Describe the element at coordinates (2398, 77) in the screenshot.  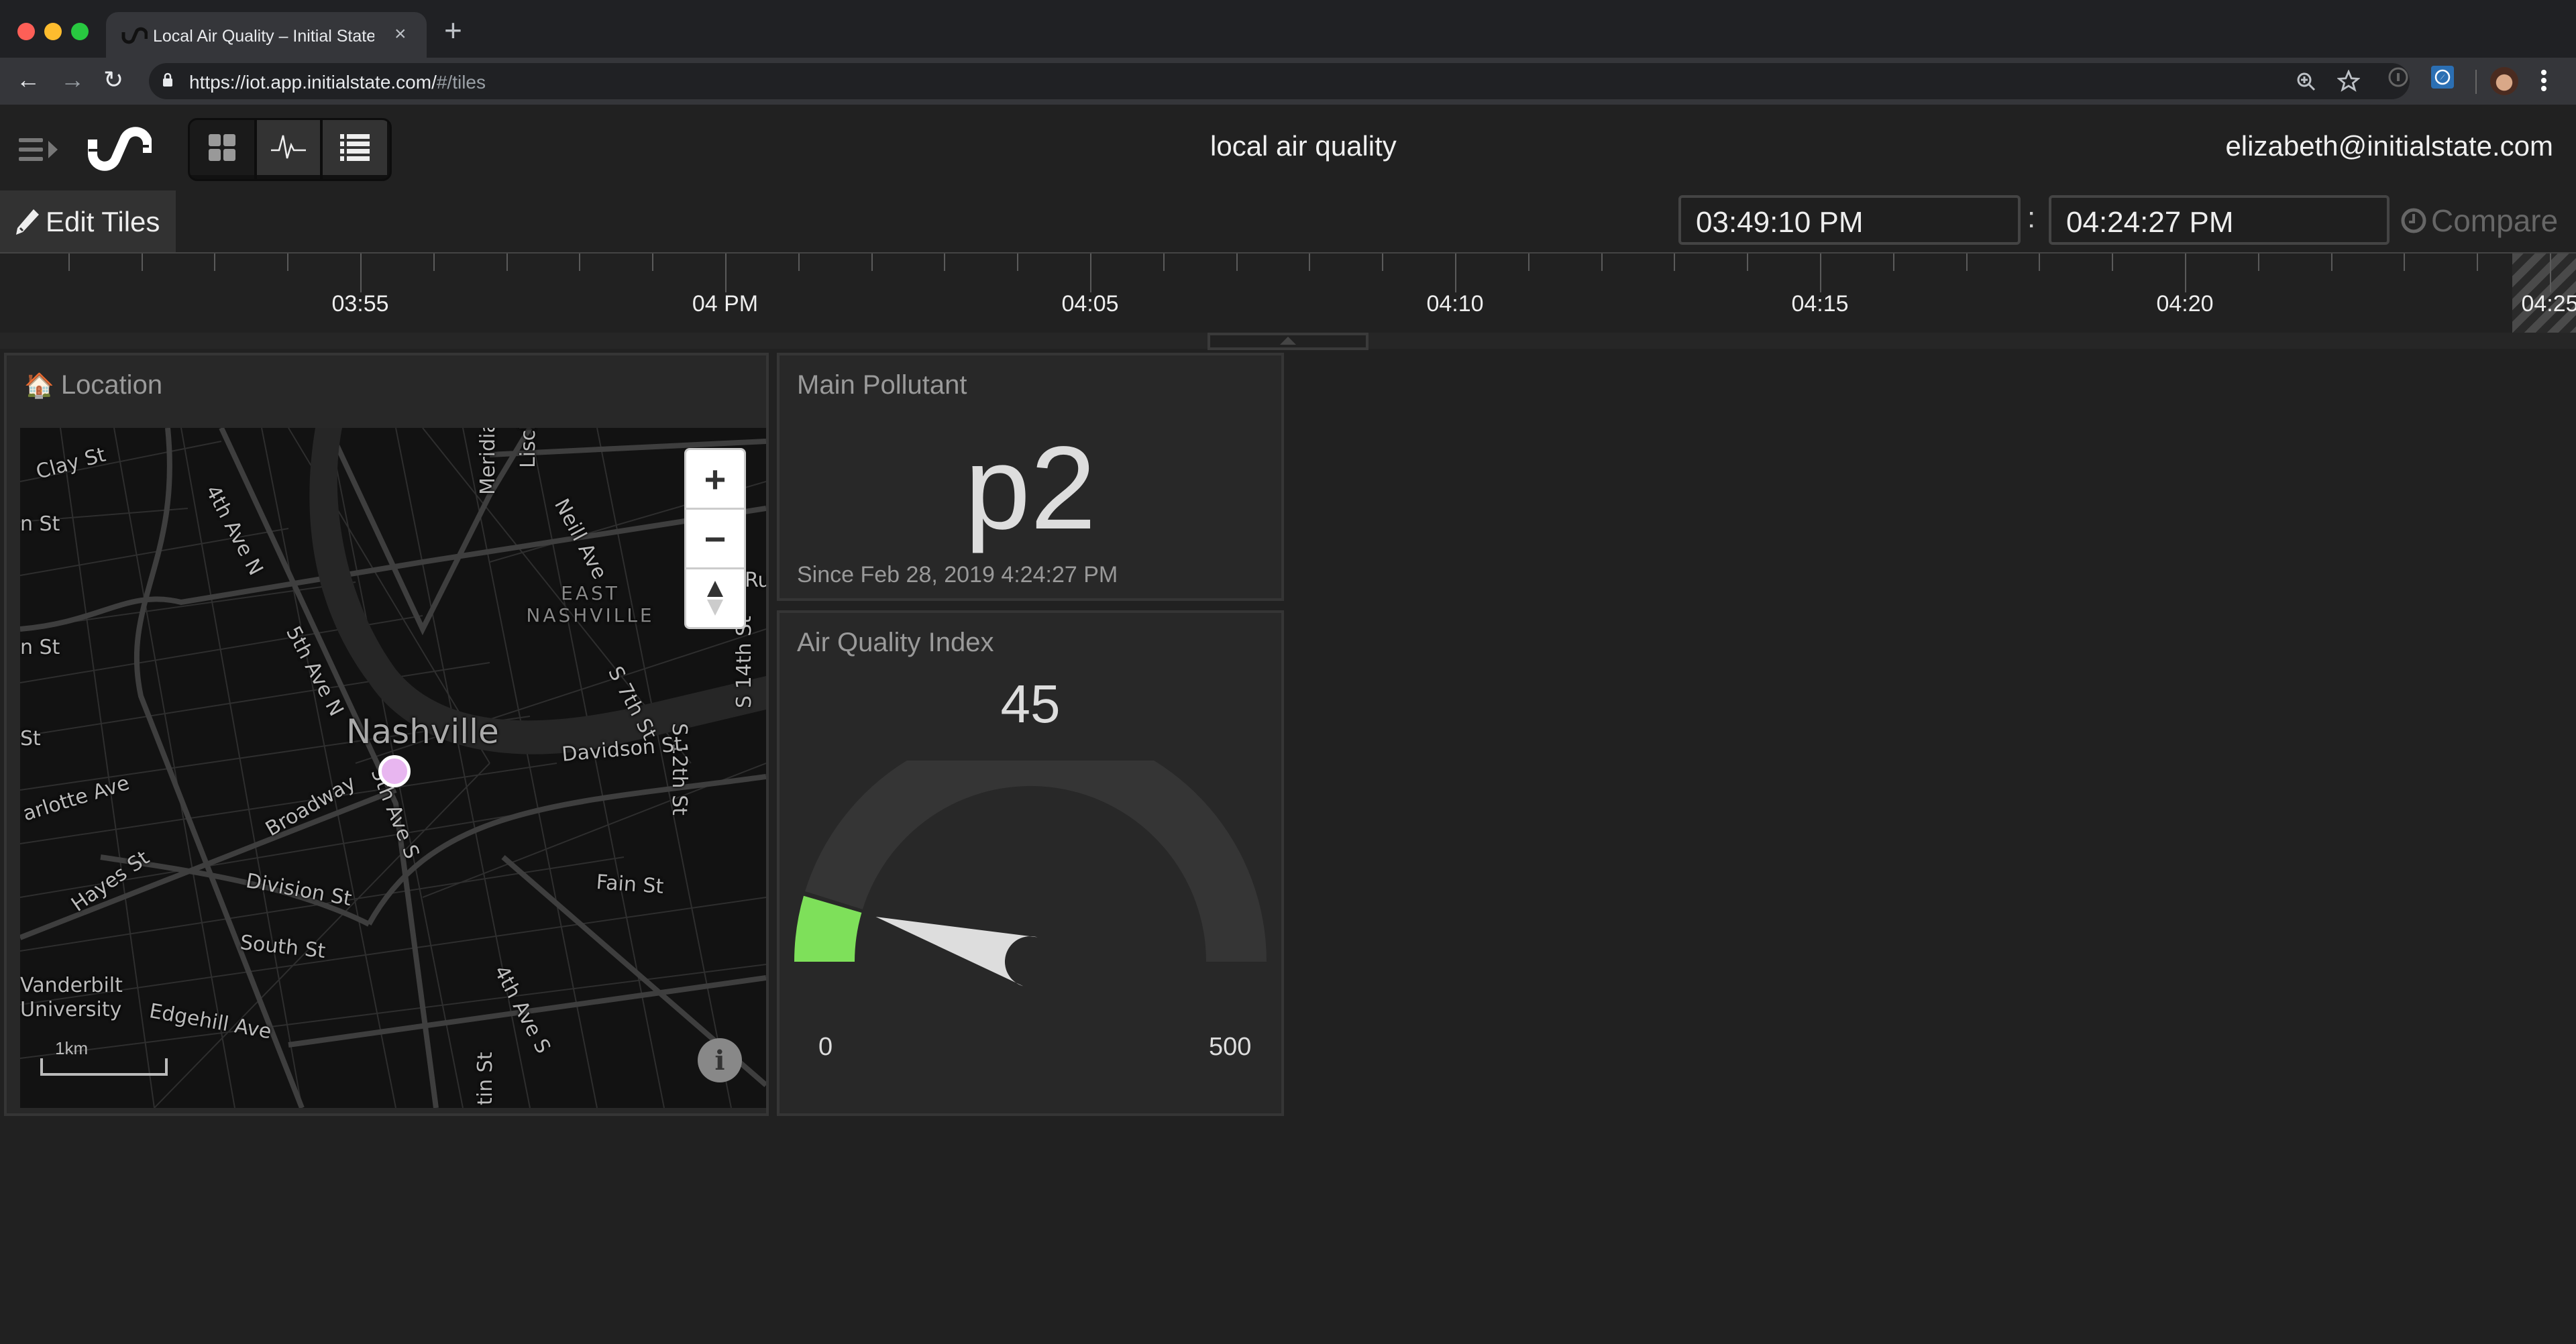
I see `info-extension-icon` at that location.